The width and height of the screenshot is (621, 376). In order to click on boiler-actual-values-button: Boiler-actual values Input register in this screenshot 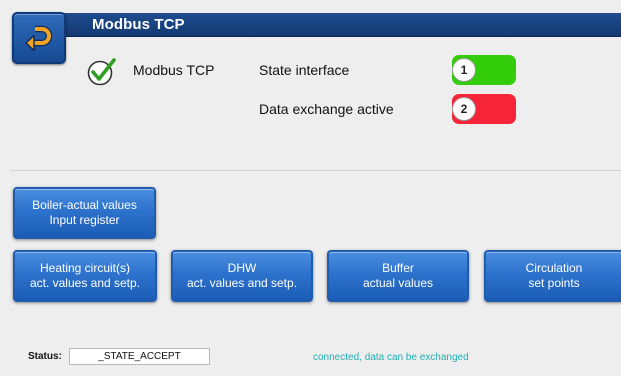, I will do `click(84, 213)`.